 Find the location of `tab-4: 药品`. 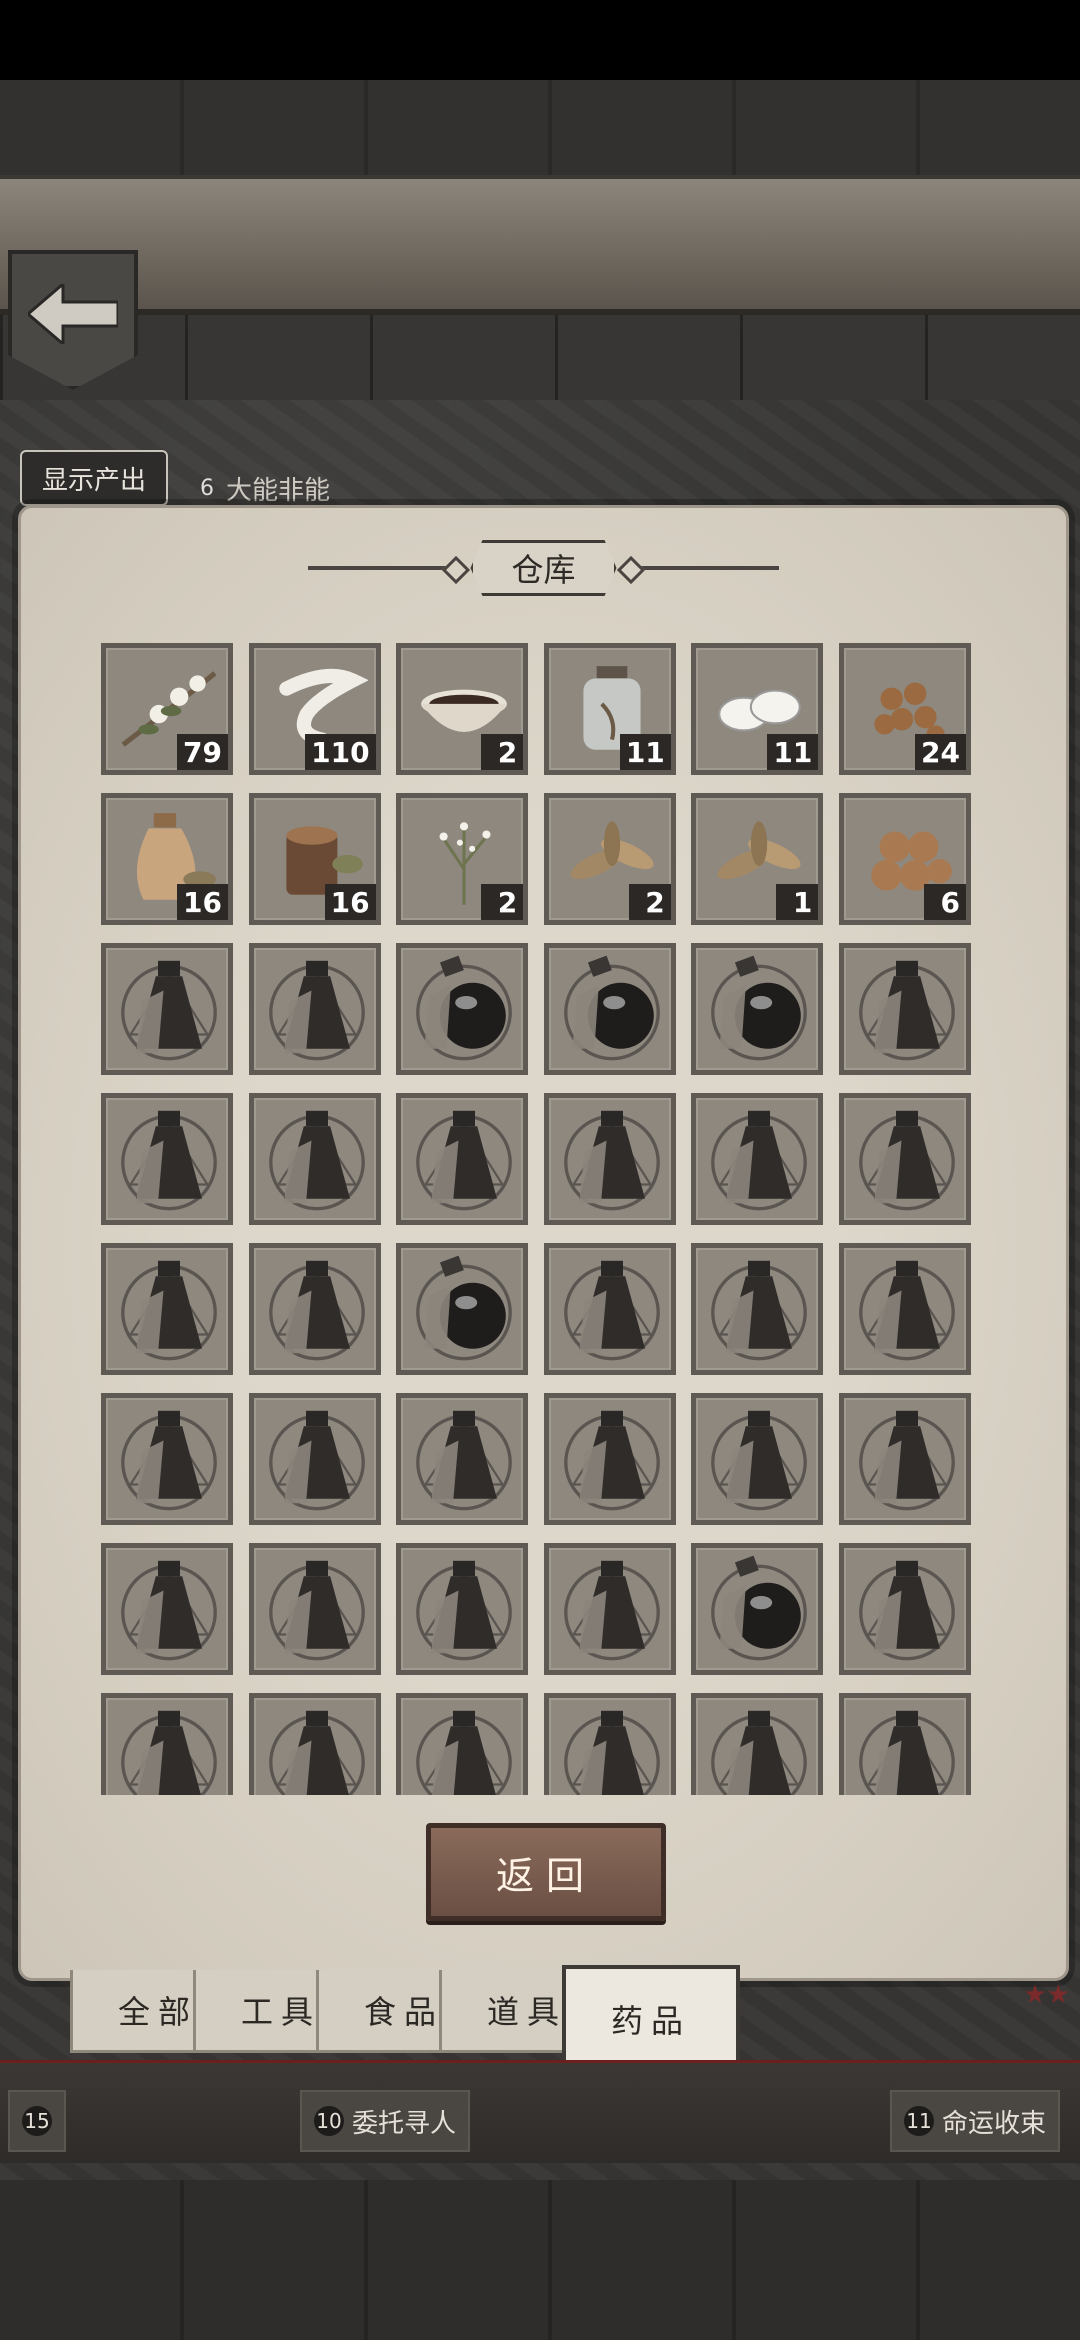

tab-4: 药品 is located at coordinates (651, 2019).